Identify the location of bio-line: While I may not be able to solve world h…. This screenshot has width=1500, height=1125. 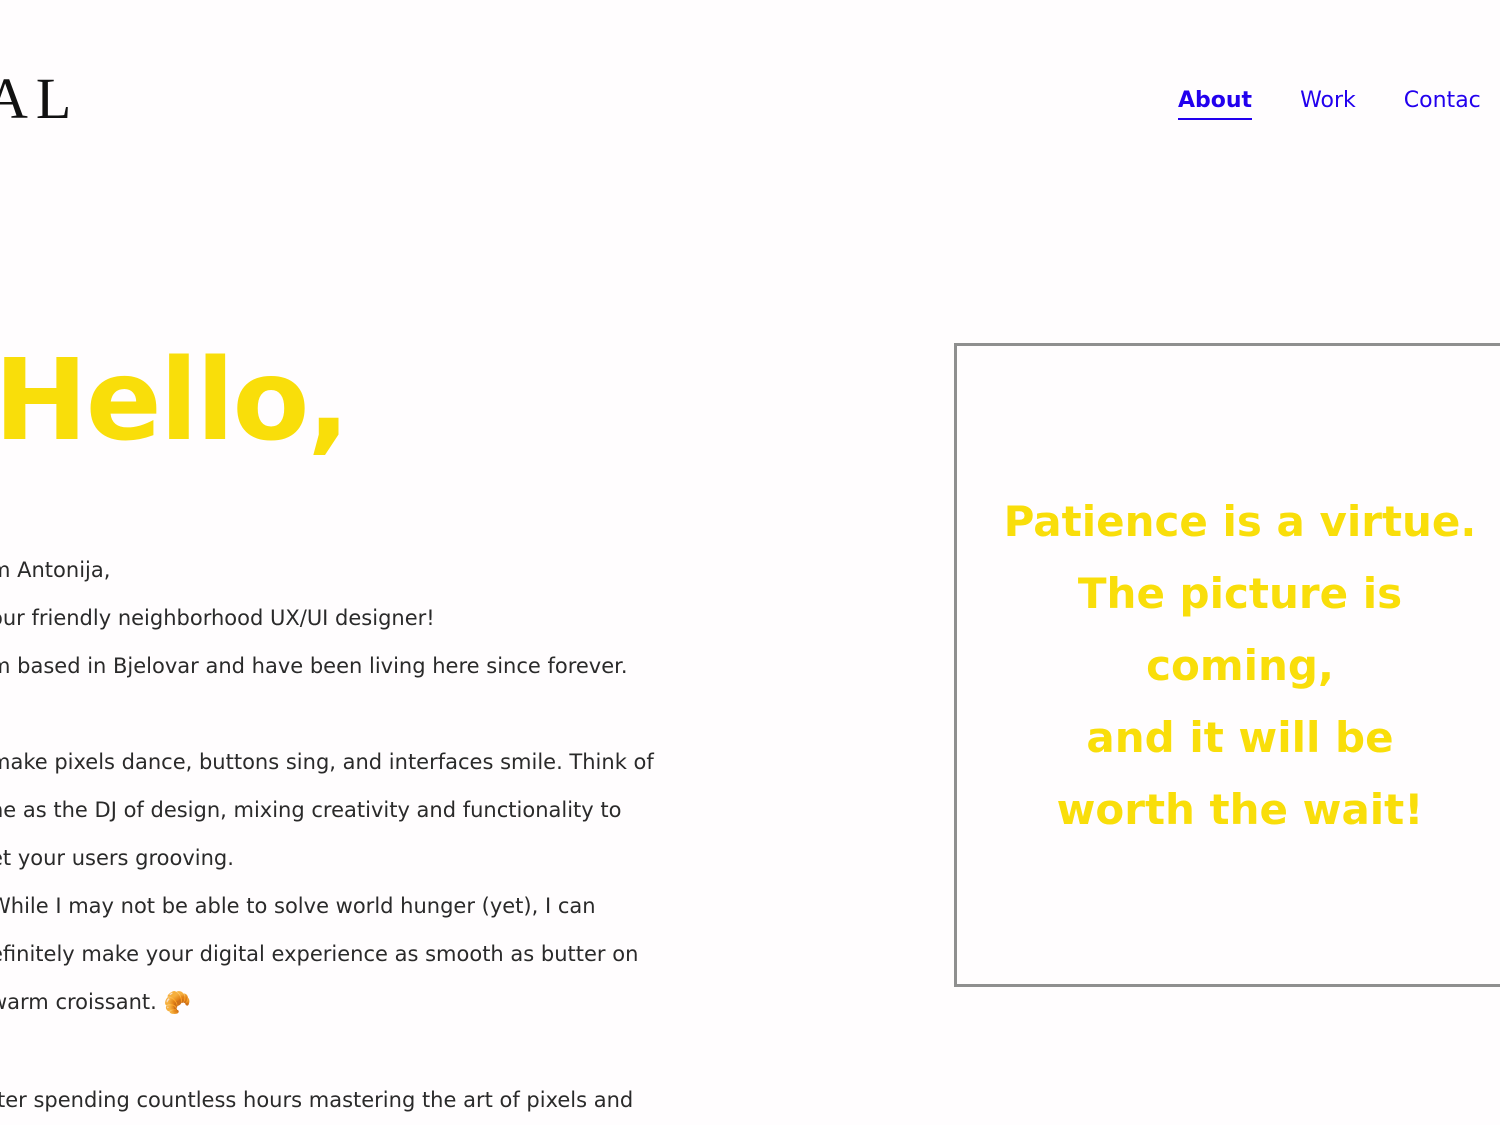
(298, 906).